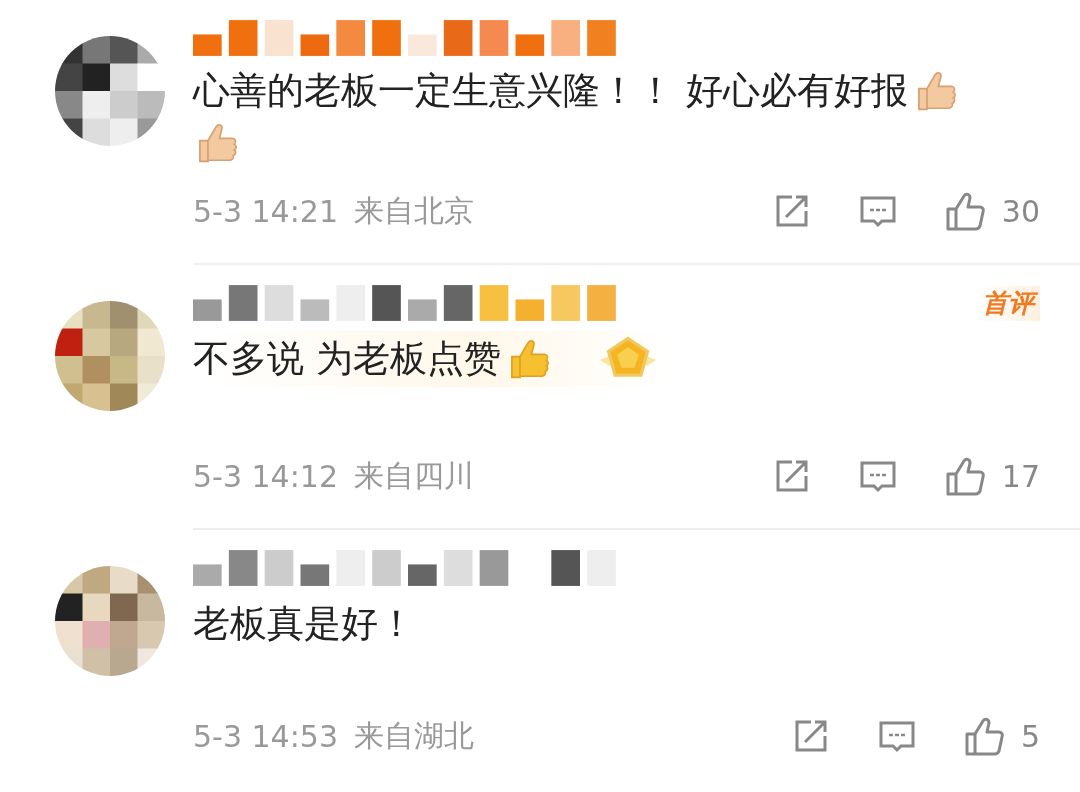  What do you see at coordinates (265, 476) in the screenshot?
I see `comment-time: 5-3 14:12` at bounding box center [265, 476].